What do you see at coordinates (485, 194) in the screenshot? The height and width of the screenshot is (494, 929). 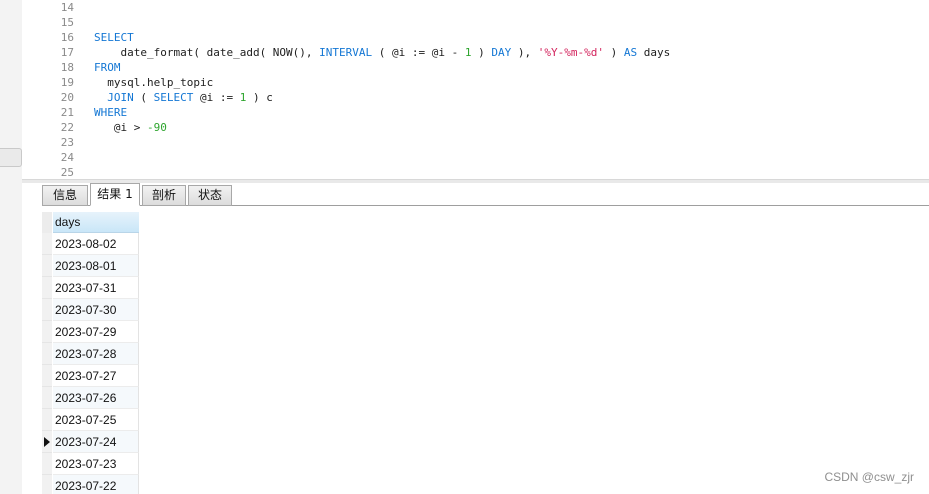 I see `result-tab-bar: 信息 结果 1 剖析 状态` at bounding box center [485, 194].